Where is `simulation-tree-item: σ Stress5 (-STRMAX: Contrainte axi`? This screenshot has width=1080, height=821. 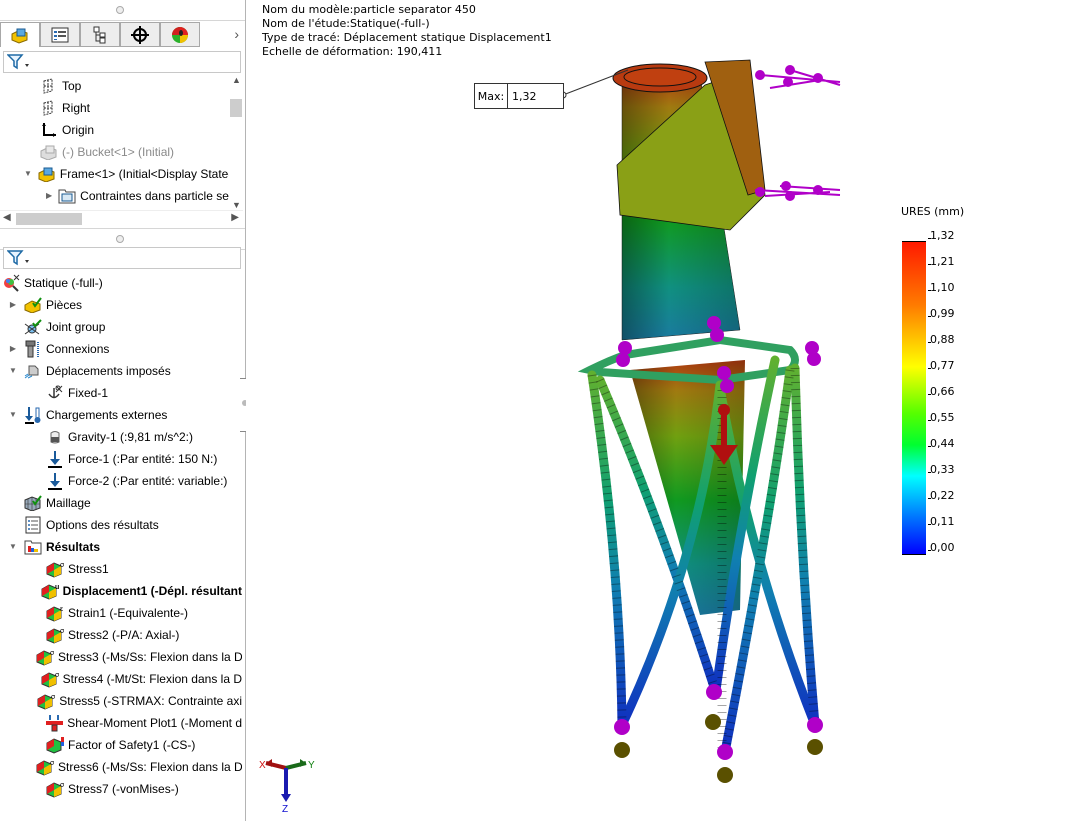 simulation-tree-item: σ Stress5 (-STRMAX: Contrainte axi is located at coordinates (136, 701).